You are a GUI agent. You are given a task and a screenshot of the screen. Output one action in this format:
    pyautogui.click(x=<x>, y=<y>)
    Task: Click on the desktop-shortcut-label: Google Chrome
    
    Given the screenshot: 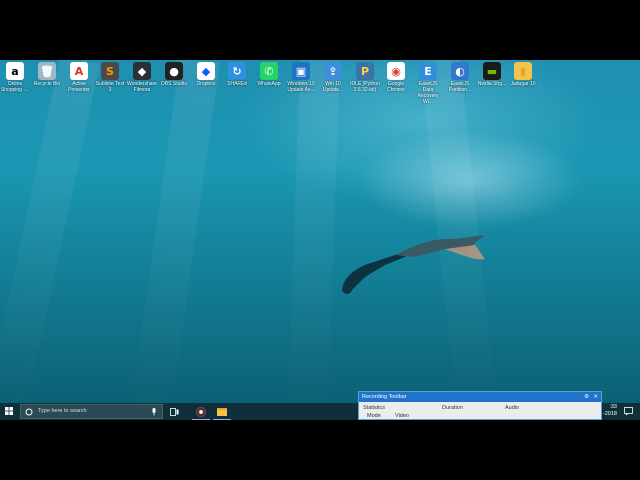 What is the action you would take?
    pyautogui.click(x=396, y=87)
    